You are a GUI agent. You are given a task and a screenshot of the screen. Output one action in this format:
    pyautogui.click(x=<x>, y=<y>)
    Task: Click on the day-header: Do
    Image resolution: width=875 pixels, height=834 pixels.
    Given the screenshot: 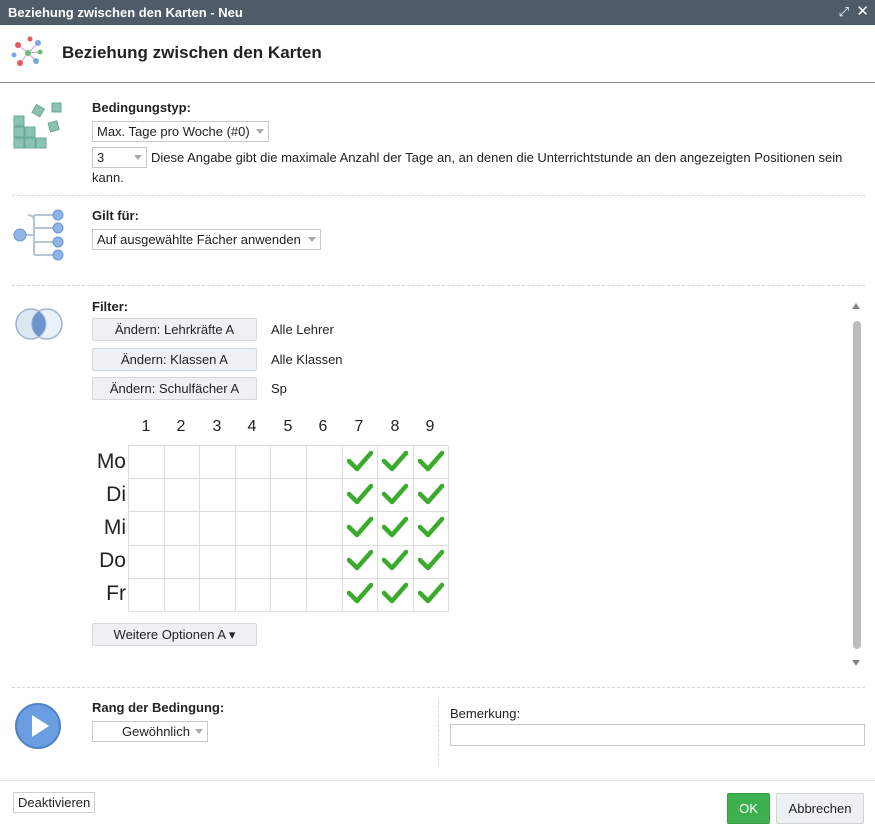 What is the action you would take?
    pyautogui.click(x=112, y=560)
    